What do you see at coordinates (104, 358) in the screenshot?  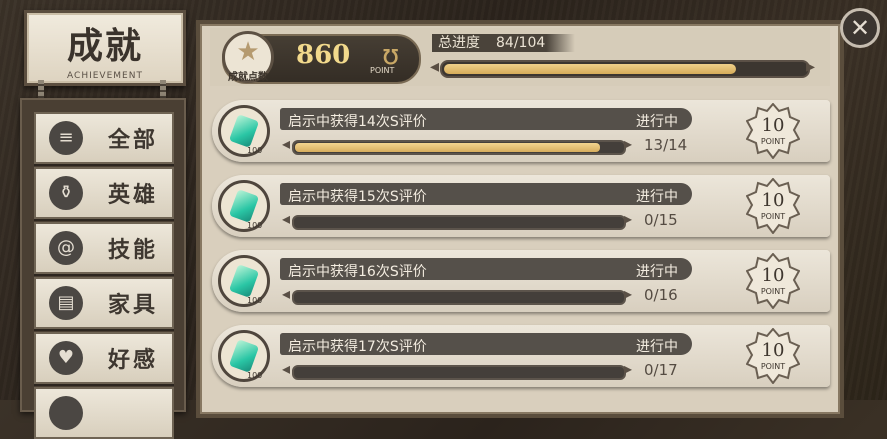 I see `sidebar-item-affection: ♥ 好感` at bounding box center [104, 358].